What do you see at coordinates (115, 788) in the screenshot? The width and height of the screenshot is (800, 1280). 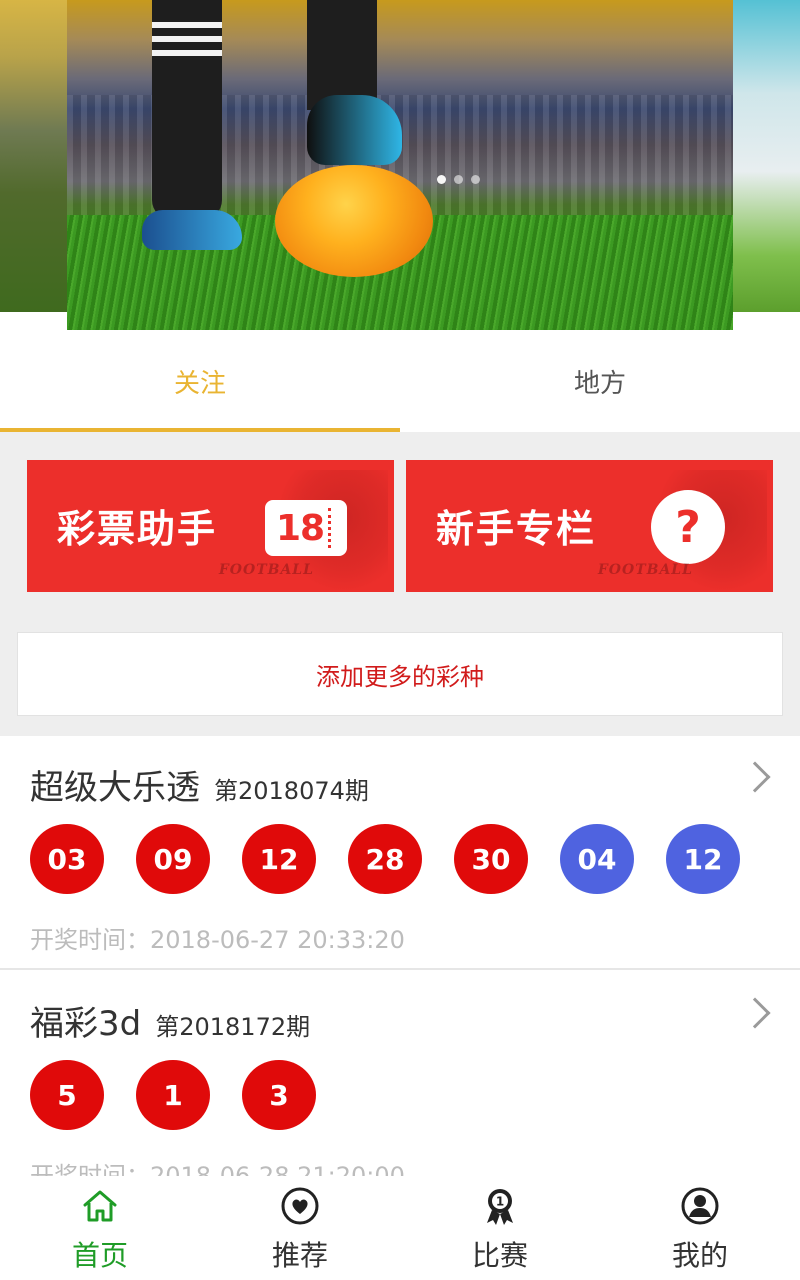 I see `lottery-name: 超级大乐透` at bounding box center [115, 788].